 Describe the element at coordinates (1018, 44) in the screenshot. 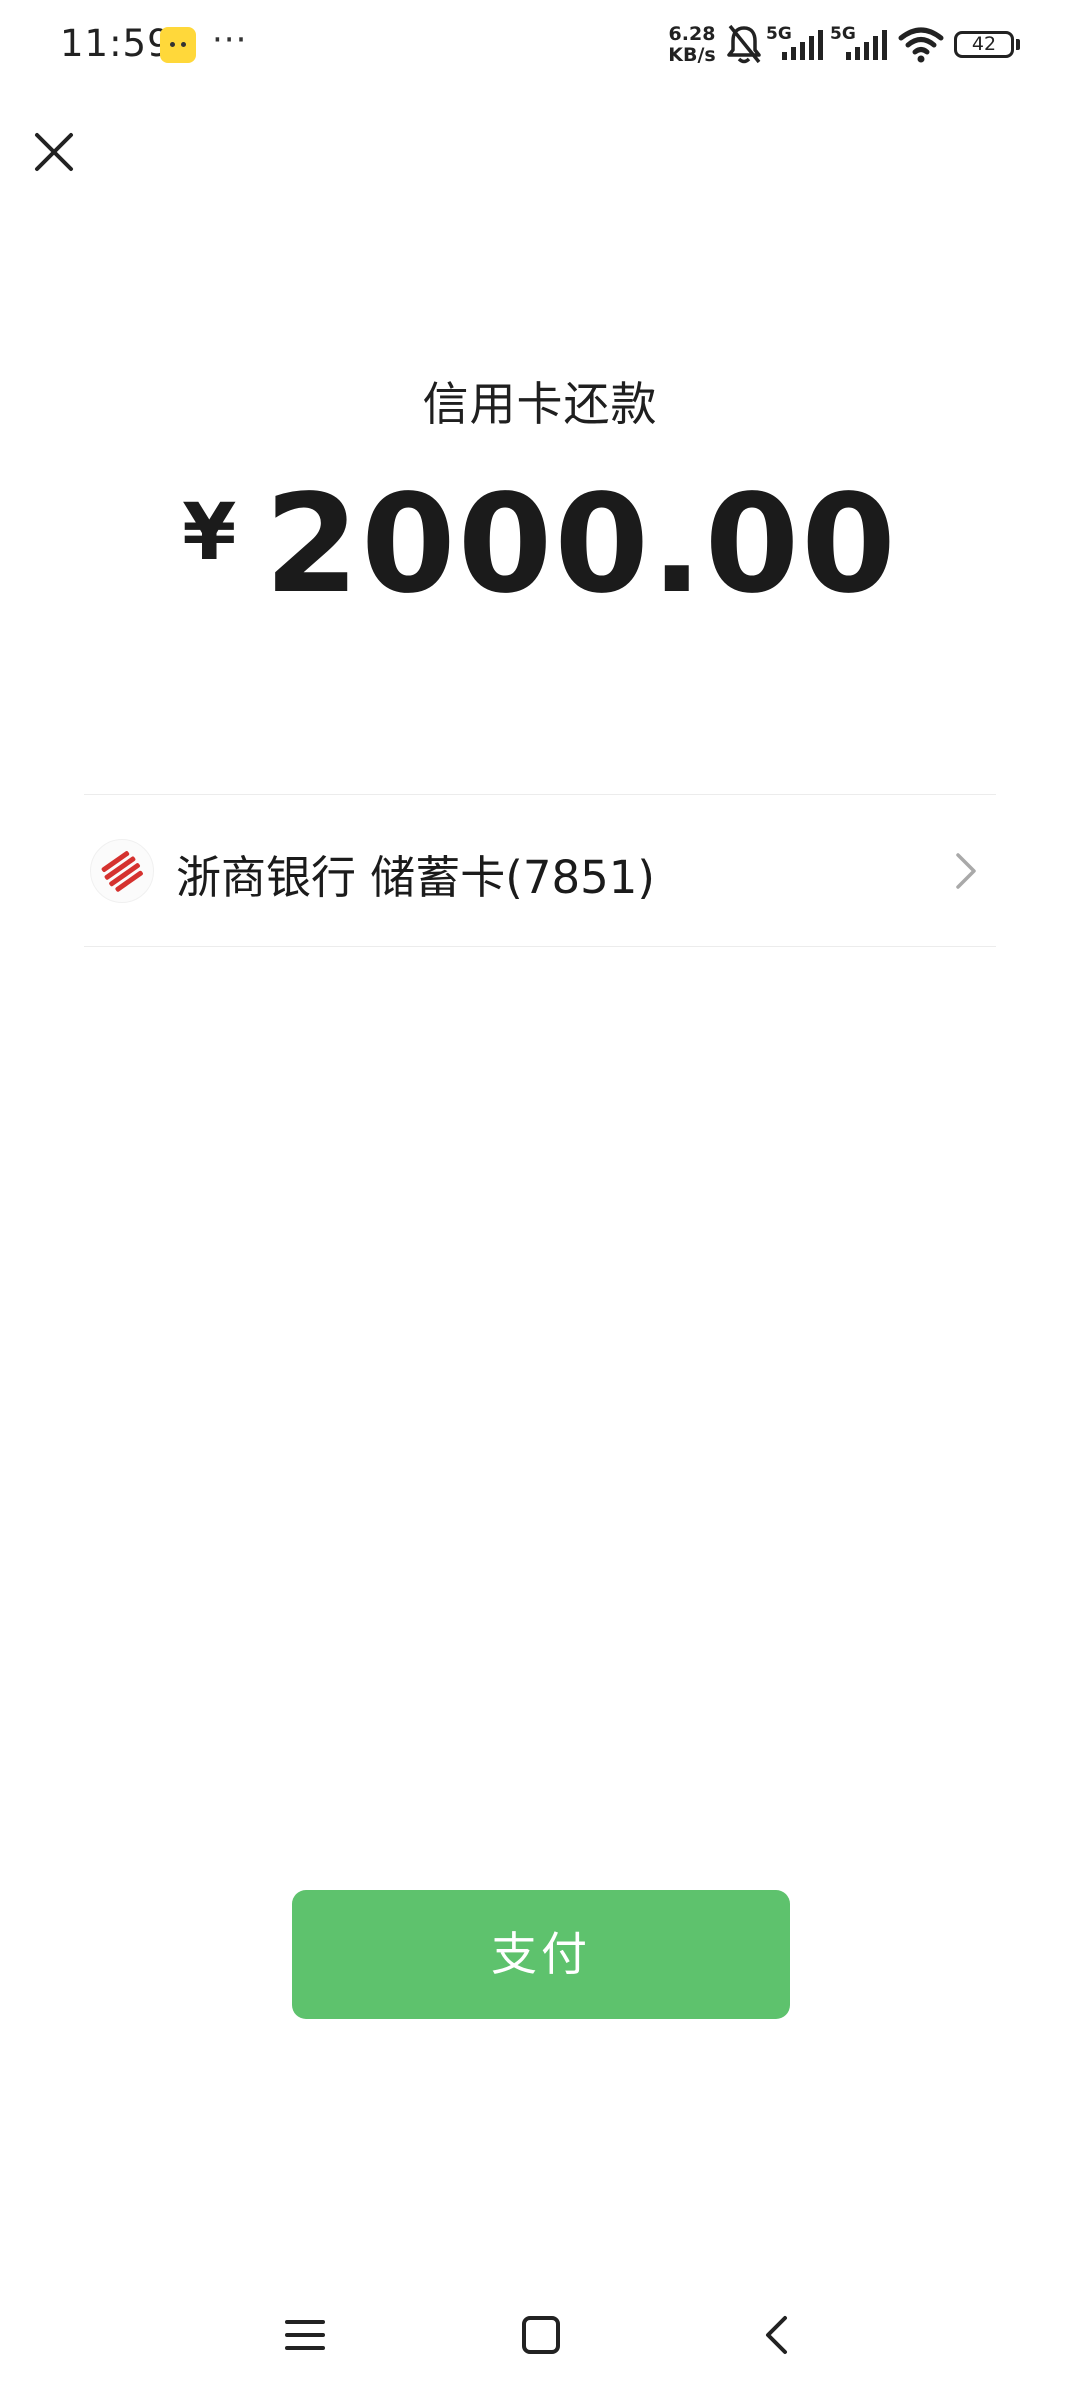

I see `battery-tip-icon` at that location.